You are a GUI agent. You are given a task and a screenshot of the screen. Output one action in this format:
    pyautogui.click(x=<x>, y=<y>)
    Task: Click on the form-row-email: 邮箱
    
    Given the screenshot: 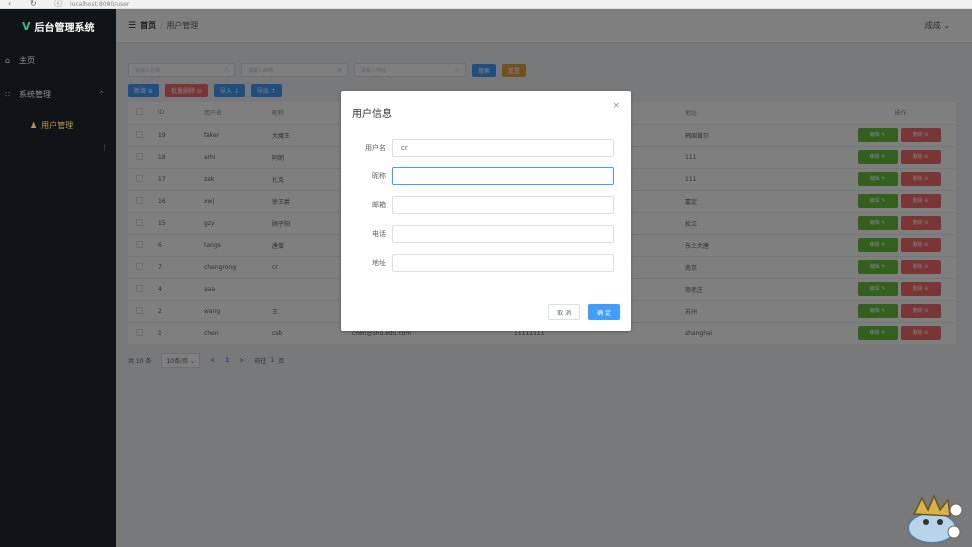 What is the action you would take?
    pyautogui.click(x=486, y=205)
    